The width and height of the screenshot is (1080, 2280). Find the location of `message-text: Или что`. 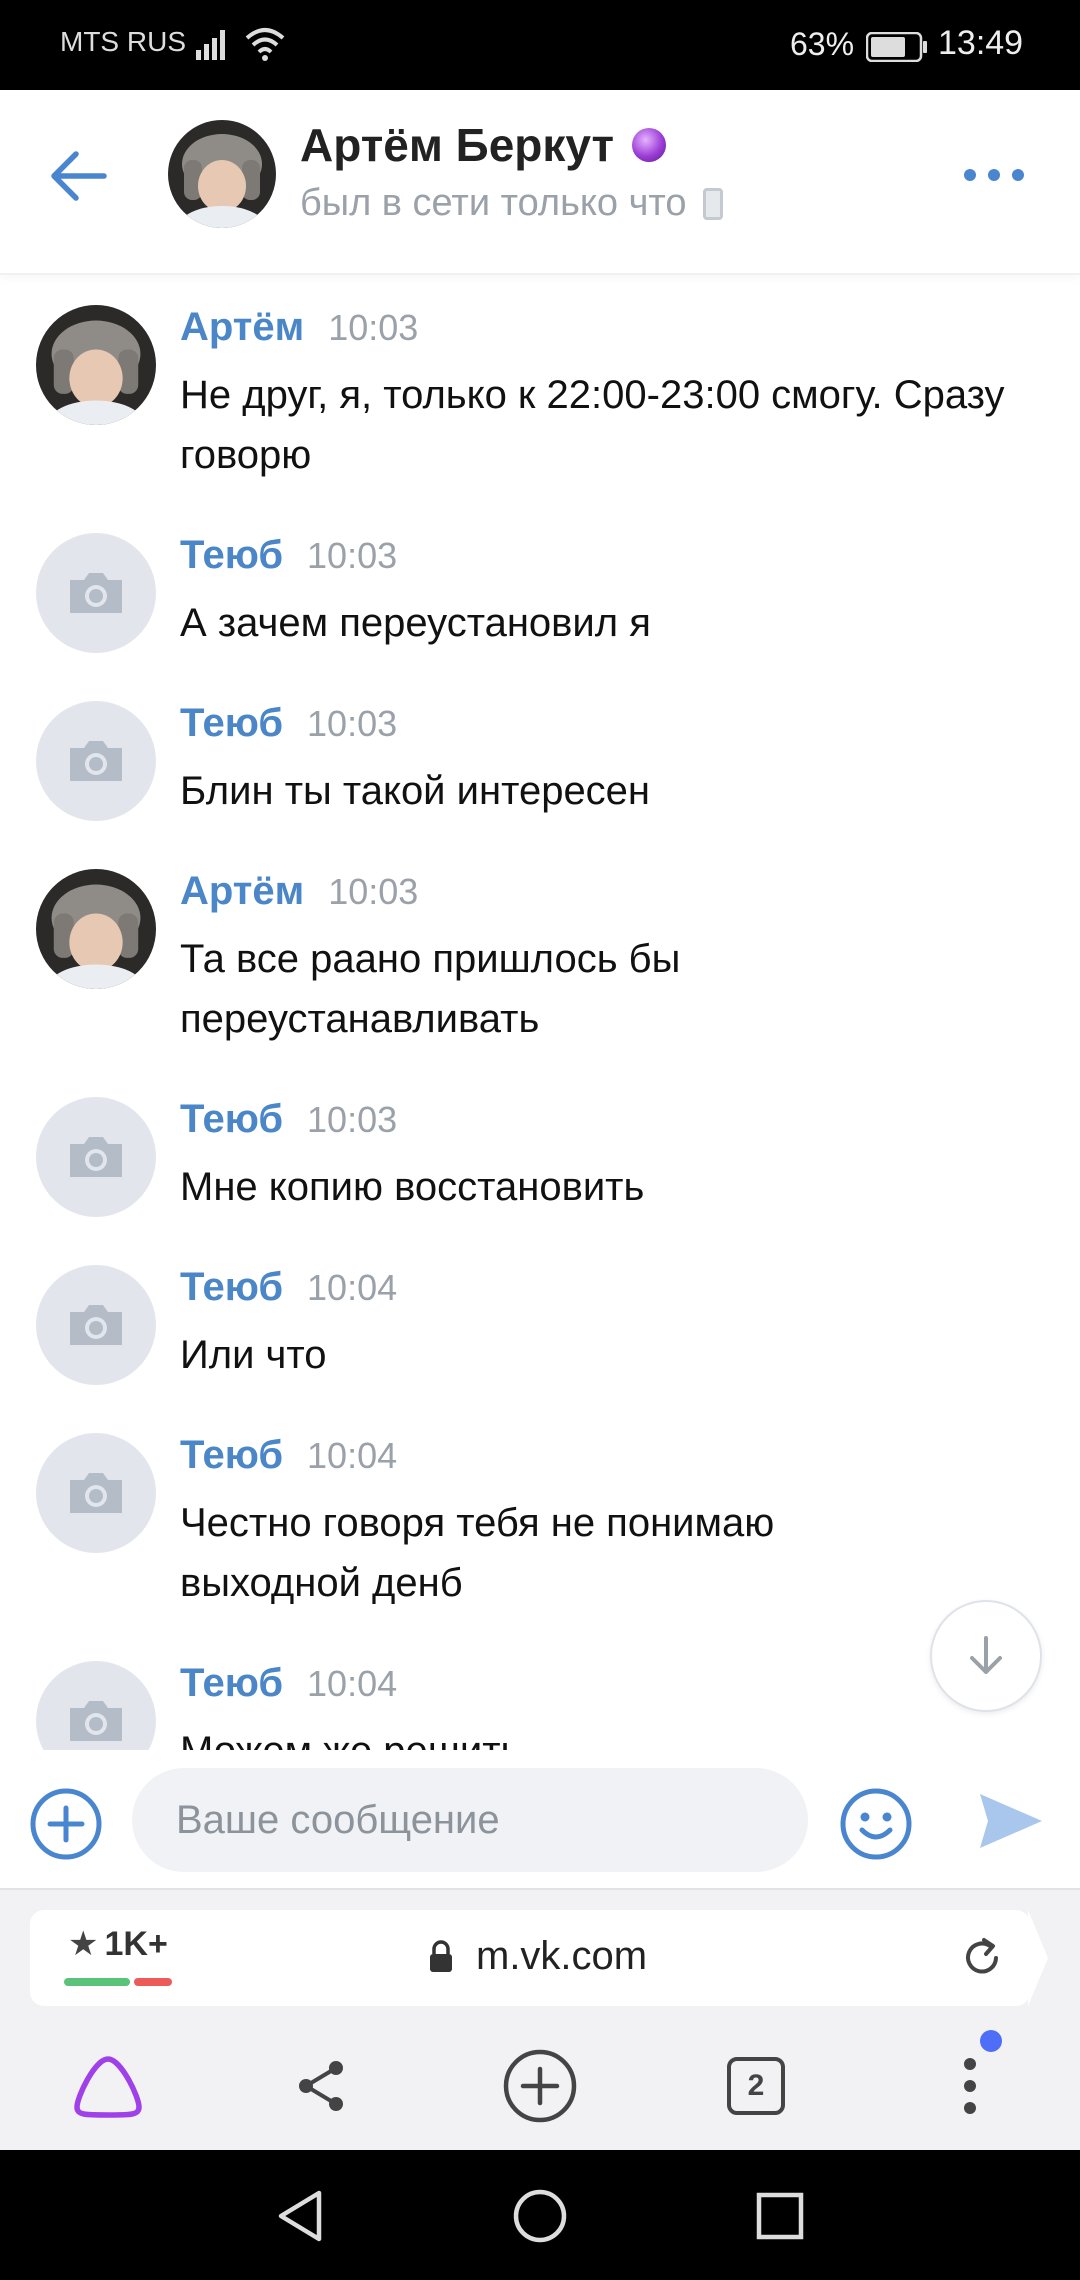

message-text: Или что is located at coordinates (253, 1355).